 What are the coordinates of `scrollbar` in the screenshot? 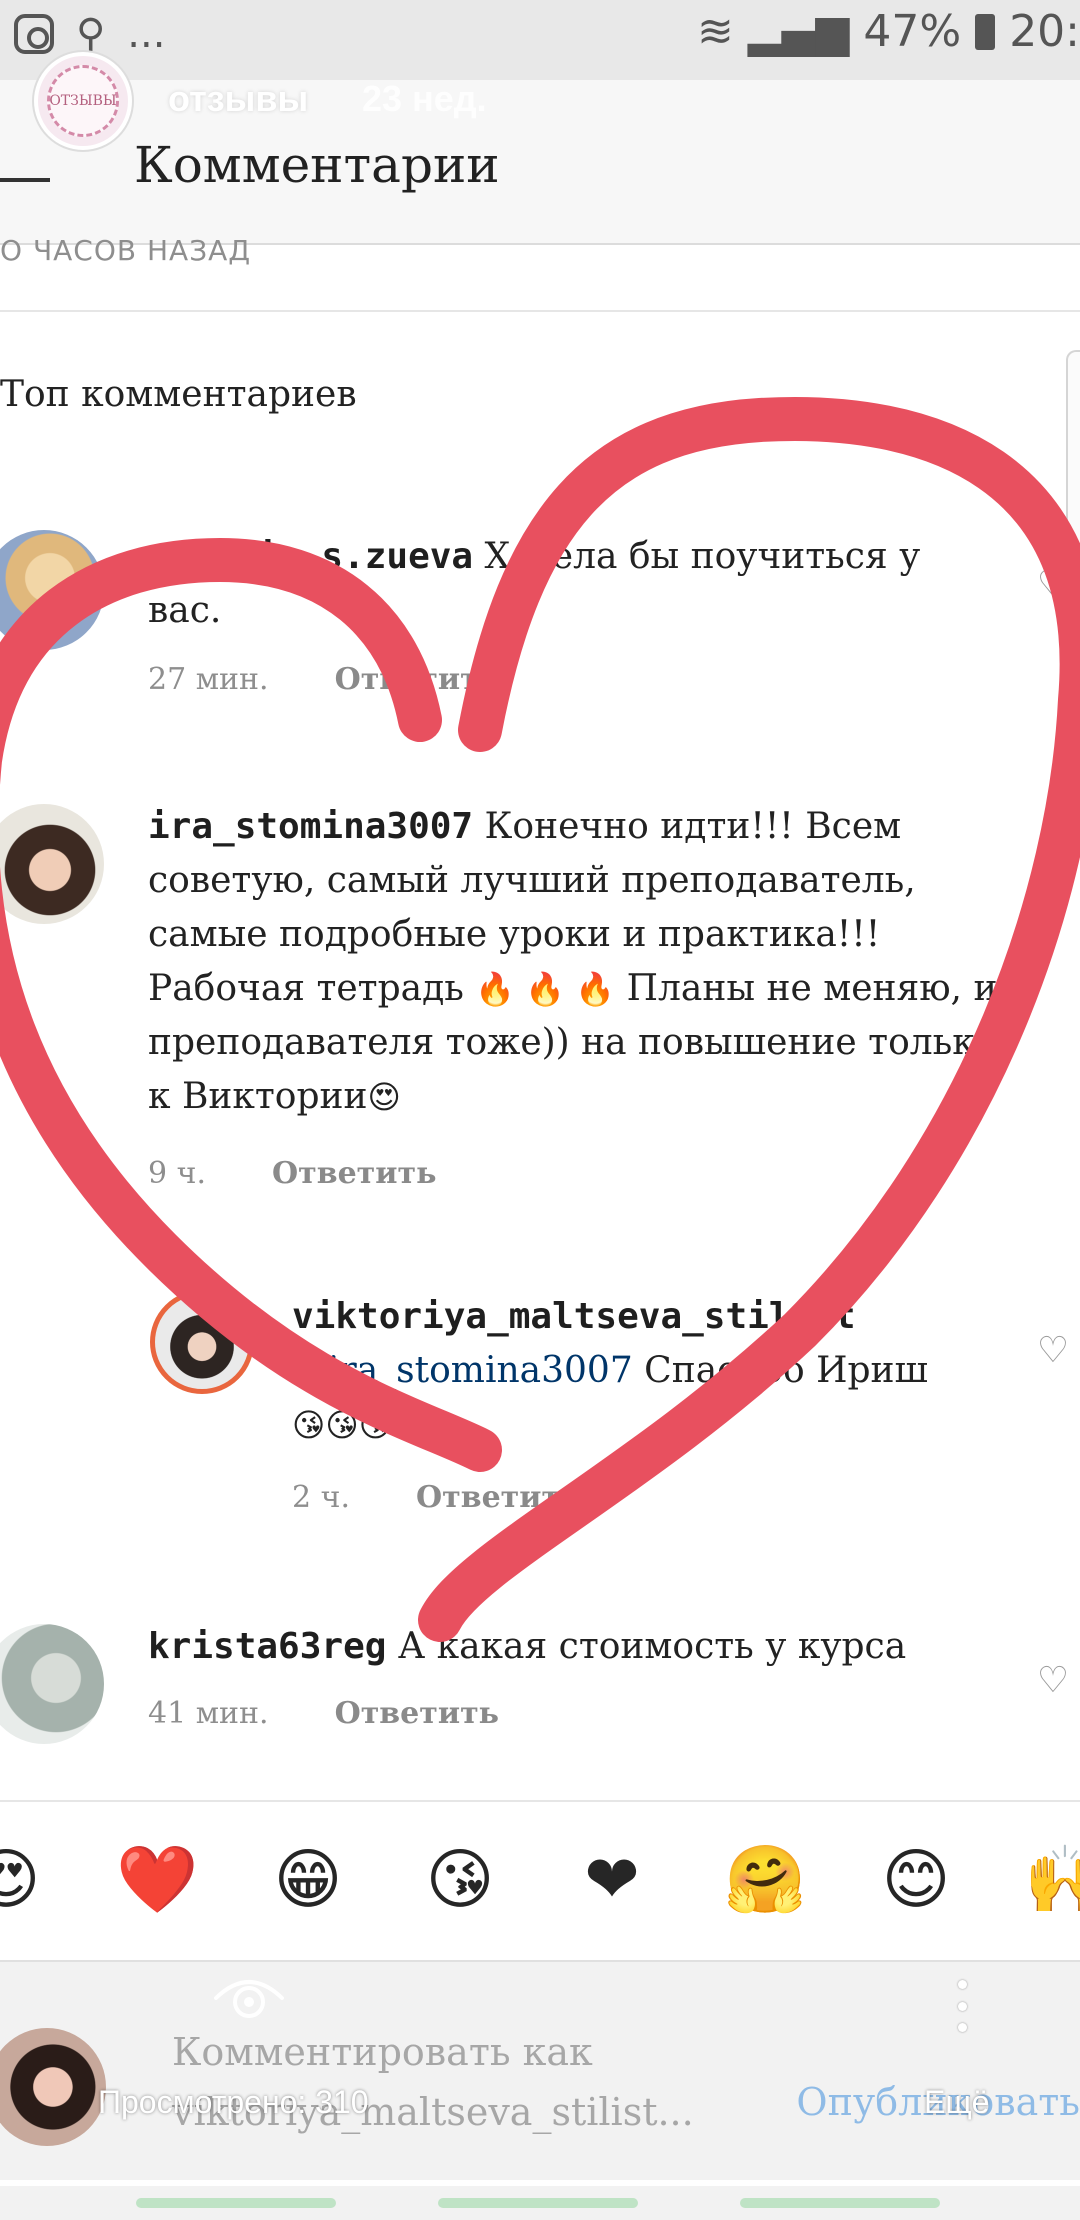 It's located at (1073, 555).